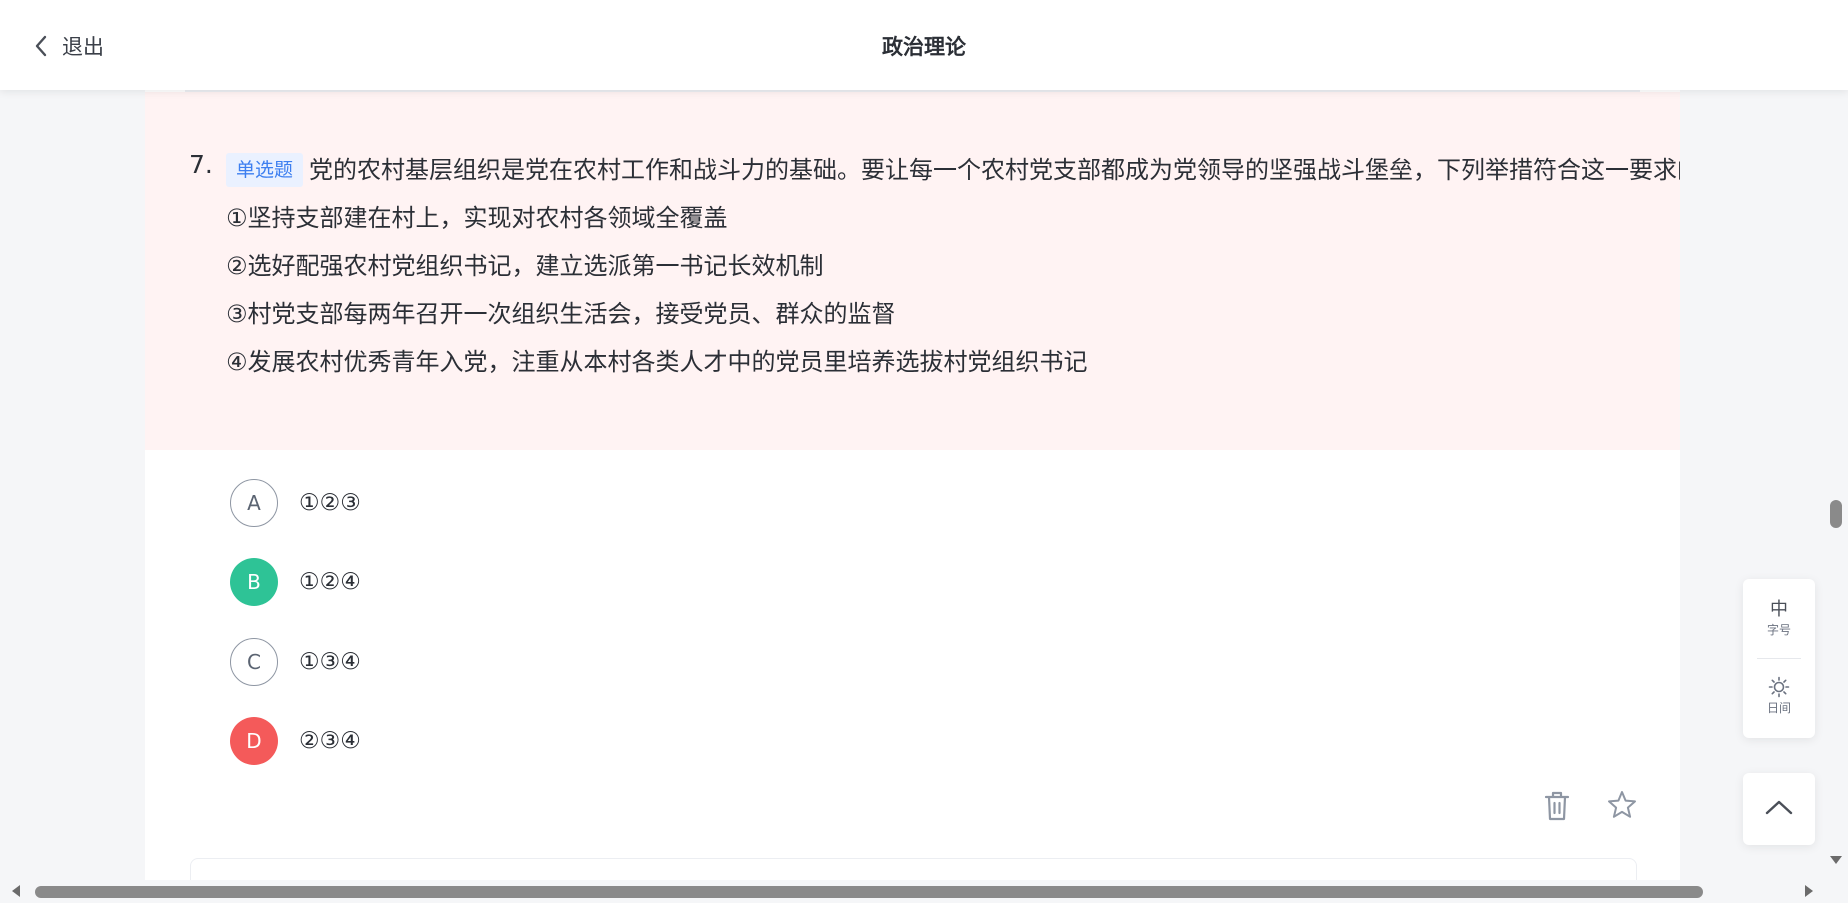  What do you see at coordinates (295, 741) in the screenshot?
I see `option-d: D ②③④` at bounding box center [295, 741].